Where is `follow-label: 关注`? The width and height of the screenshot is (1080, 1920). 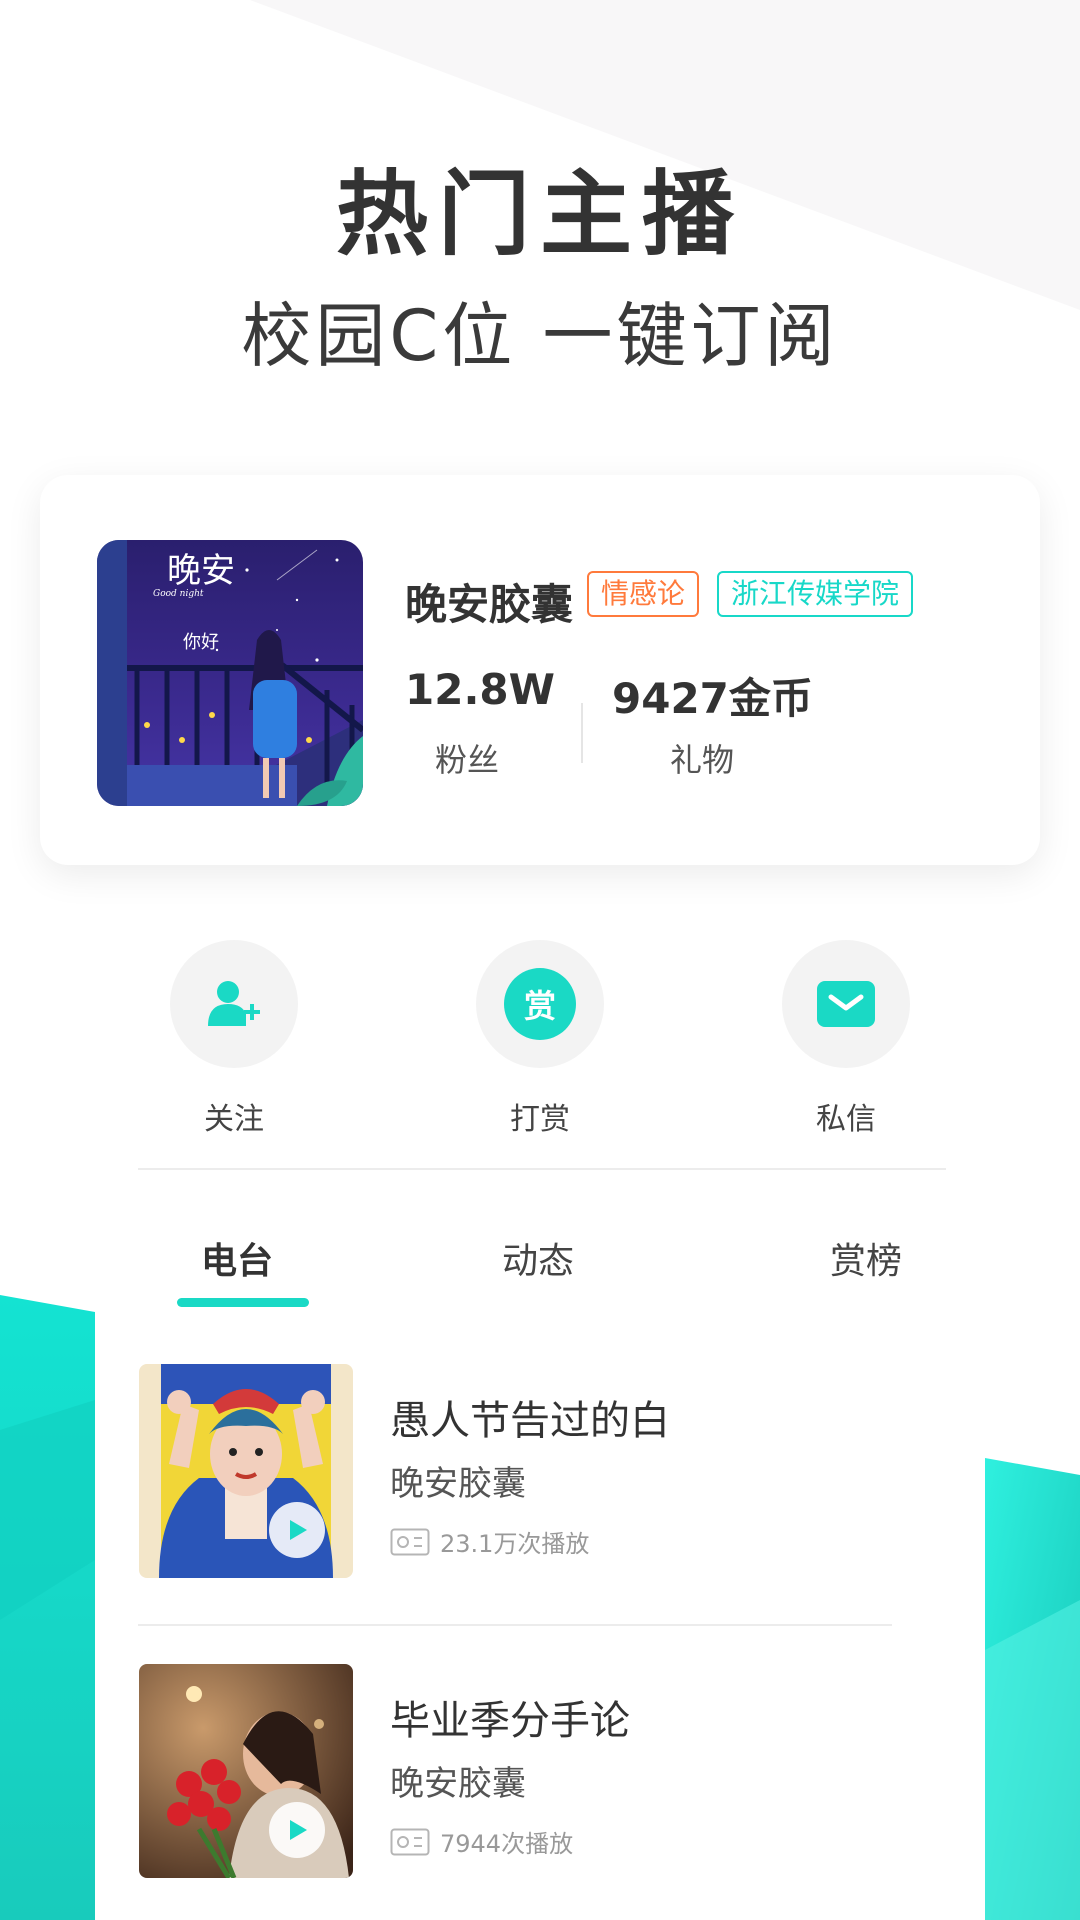 follow-label: 关注 is located at coordinates (234, 1119).